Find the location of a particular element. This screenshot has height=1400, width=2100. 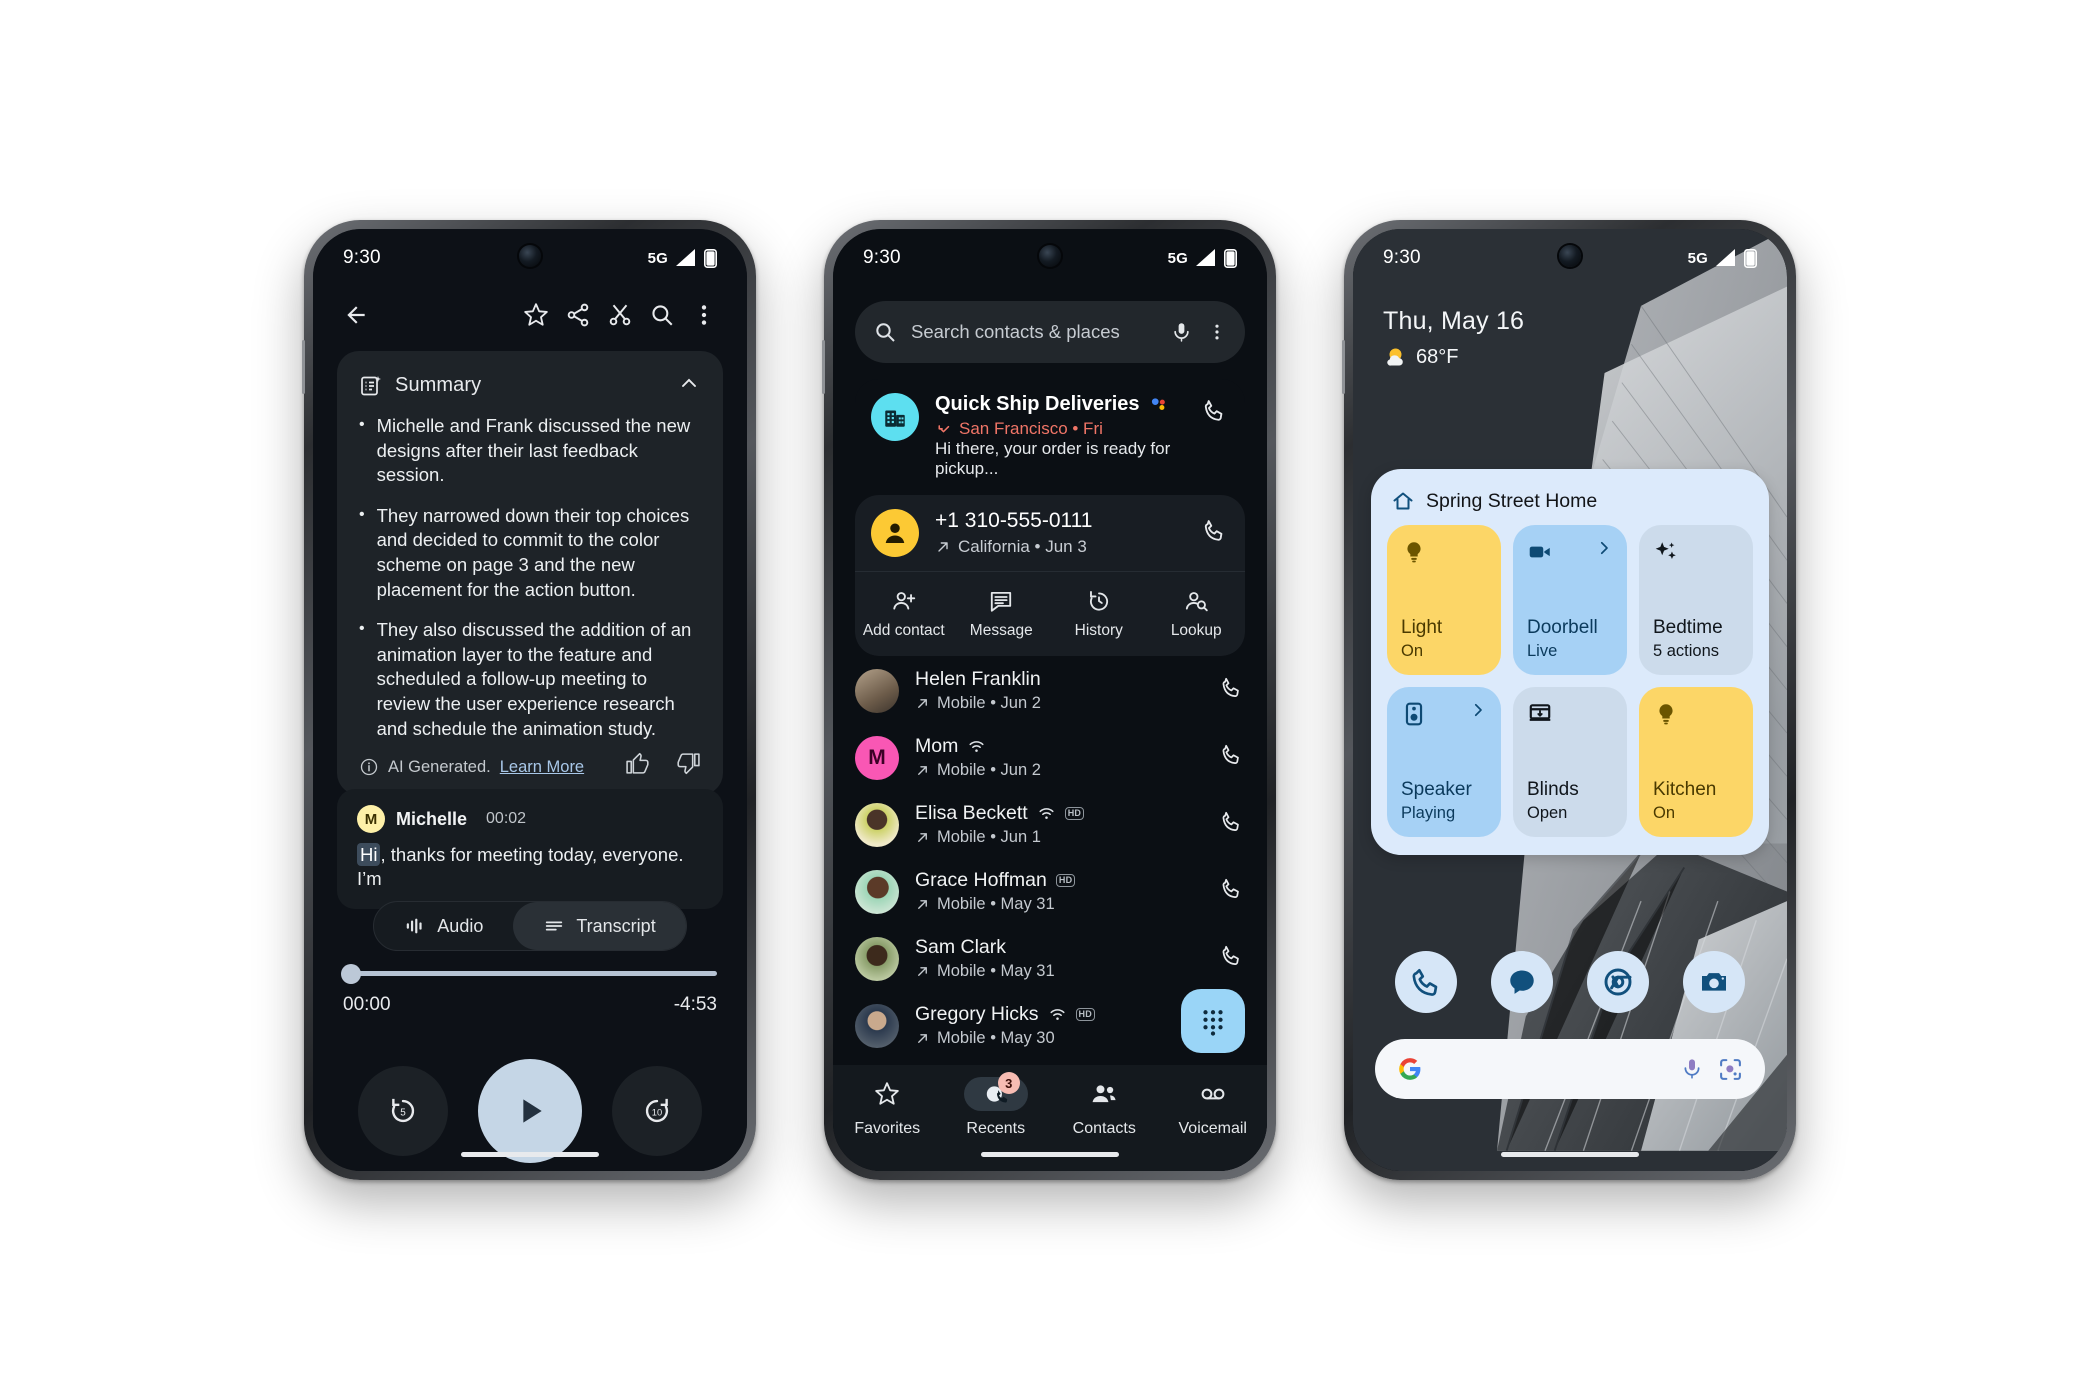

contact-name-row: Sam Clark is located at coordinates (1059, 947).